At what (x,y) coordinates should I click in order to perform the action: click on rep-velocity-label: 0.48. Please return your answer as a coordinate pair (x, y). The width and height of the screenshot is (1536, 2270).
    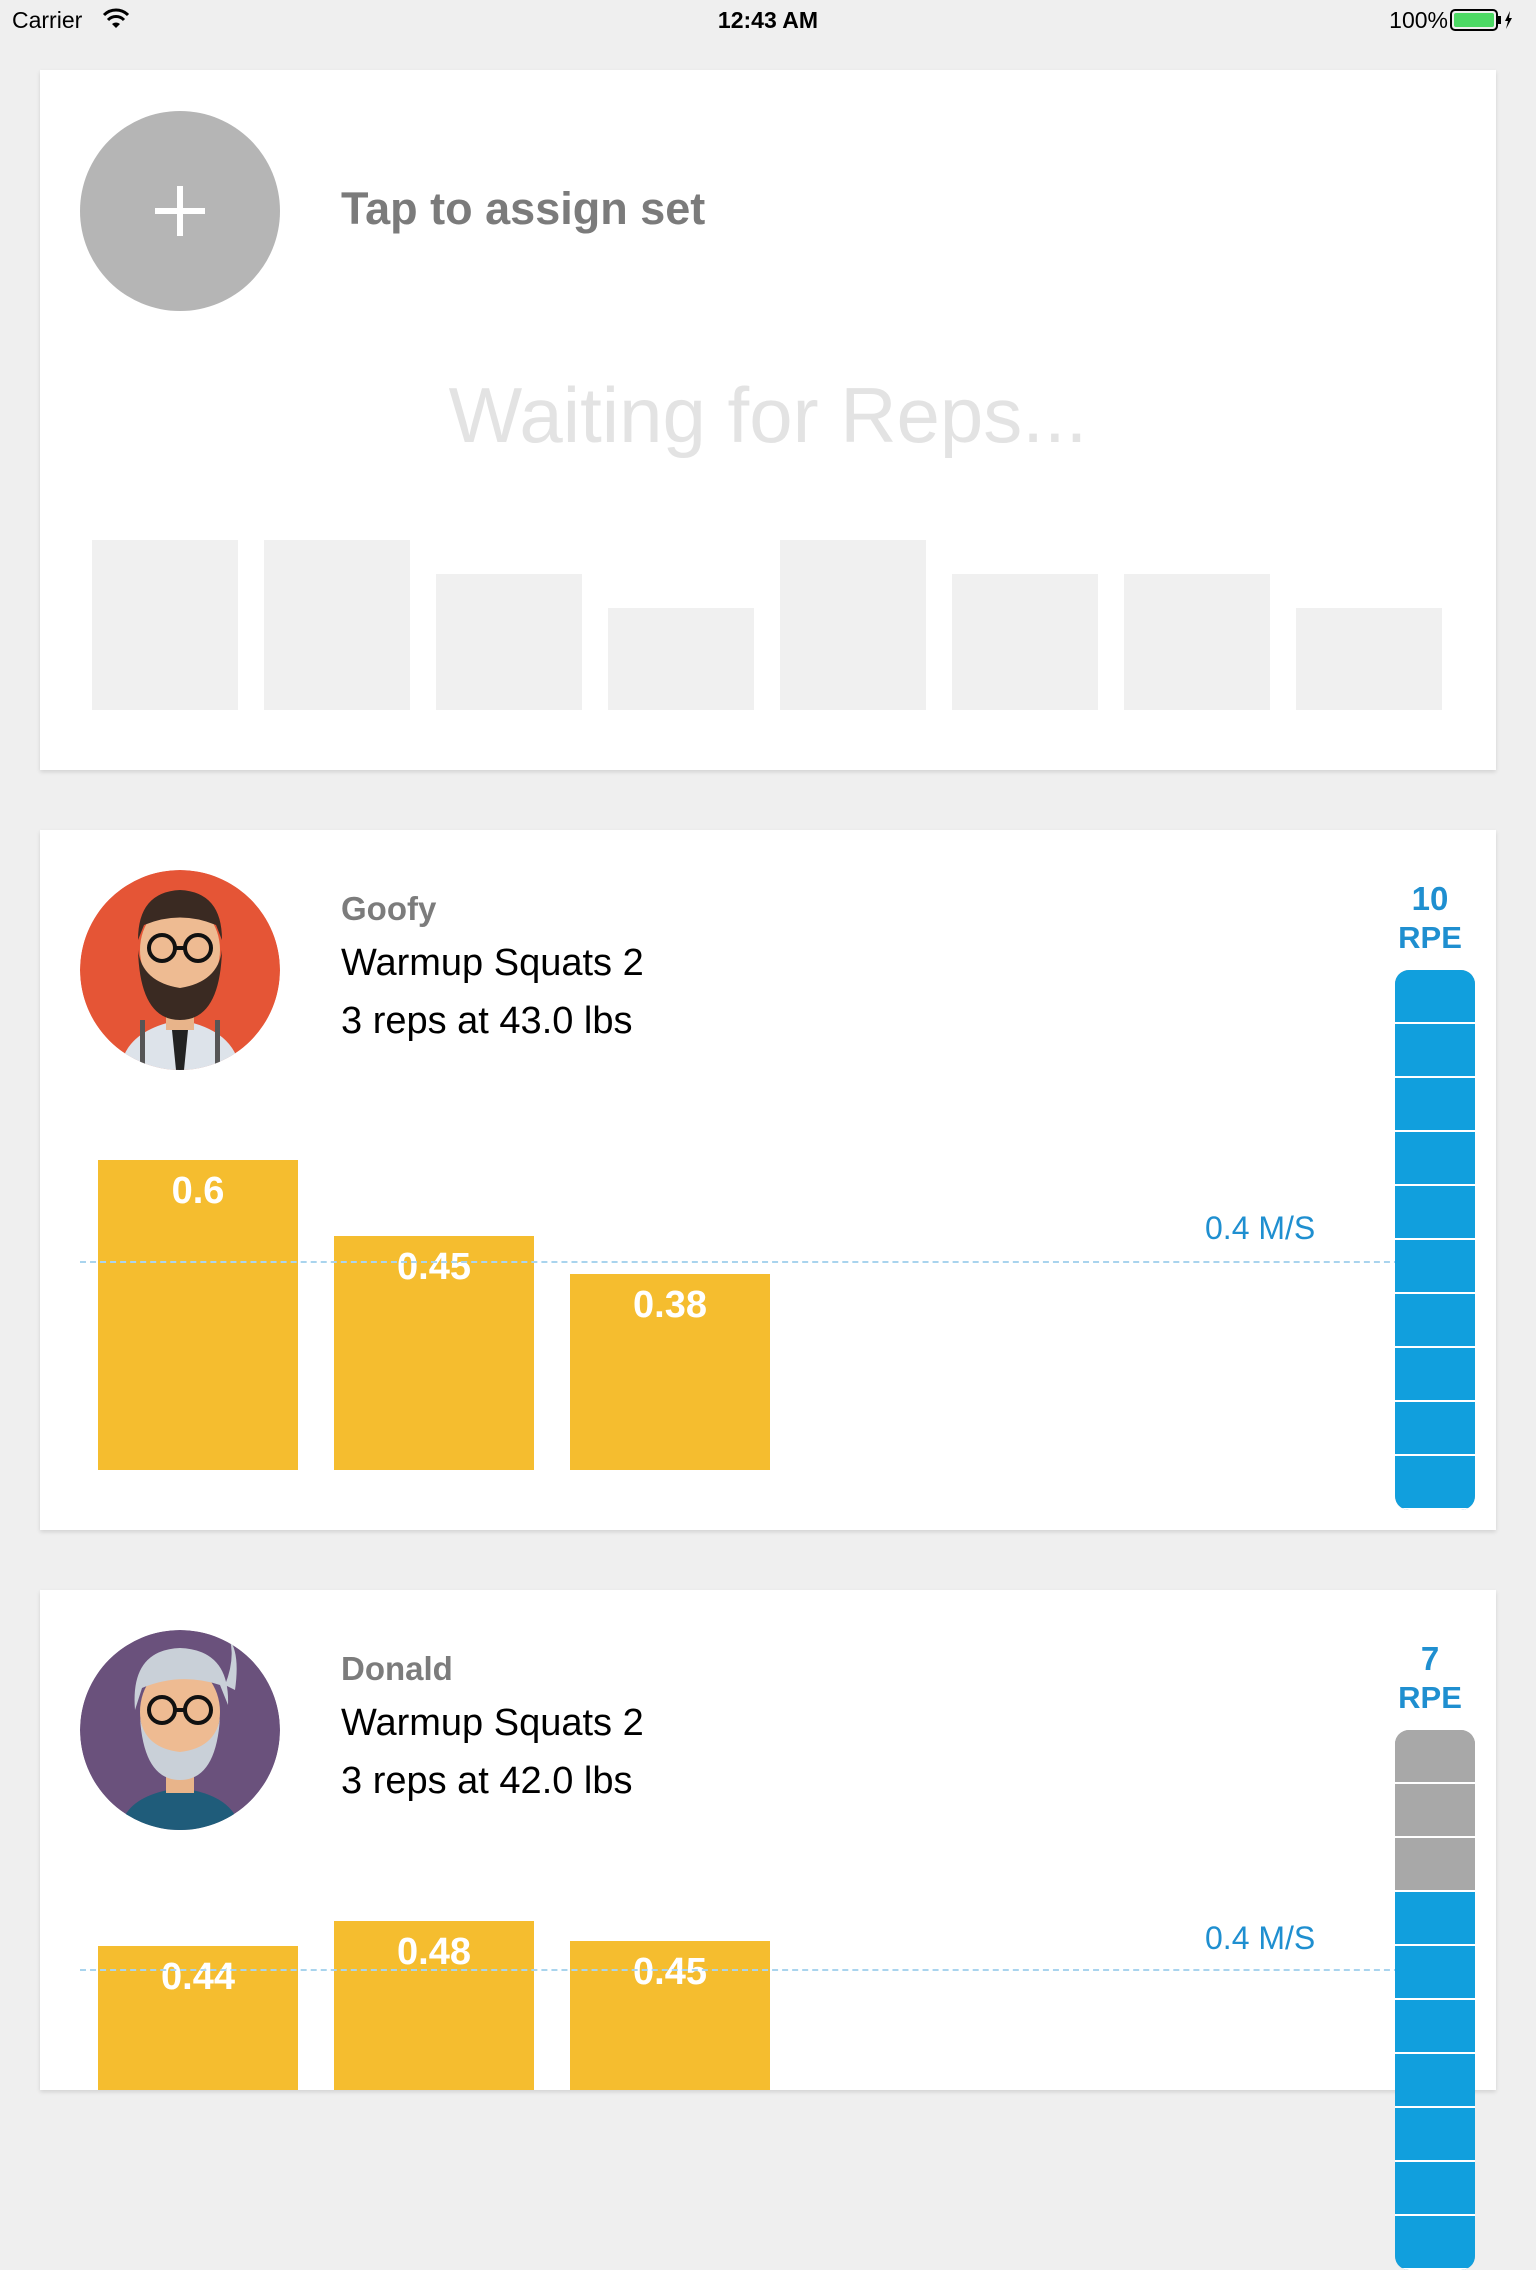
    Looking at the image, I should click on (434, 1952).